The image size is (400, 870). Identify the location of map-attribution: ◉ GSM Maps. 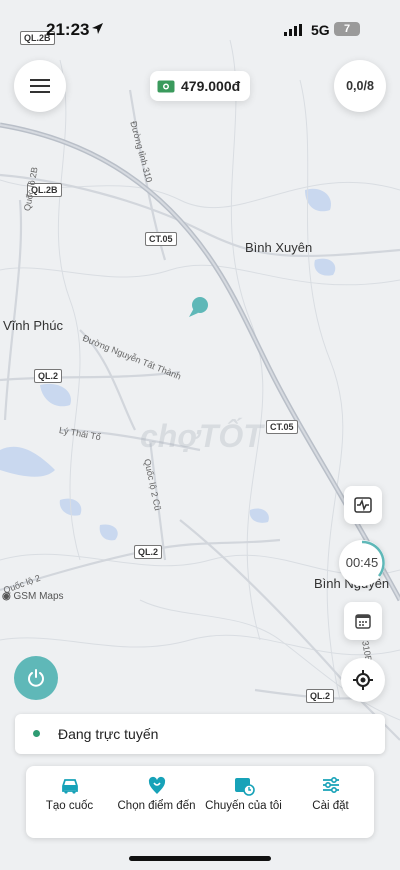
(33, 596).